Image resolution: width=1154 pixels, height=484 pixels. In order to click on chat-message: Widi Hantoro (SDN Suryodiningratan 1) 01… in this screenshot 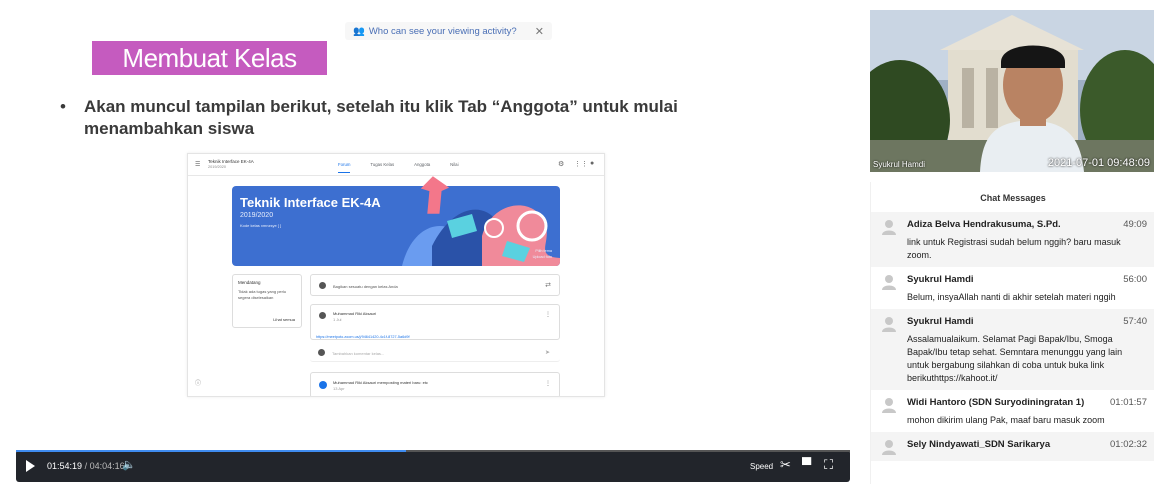, I will do `click(1012, 411)`.